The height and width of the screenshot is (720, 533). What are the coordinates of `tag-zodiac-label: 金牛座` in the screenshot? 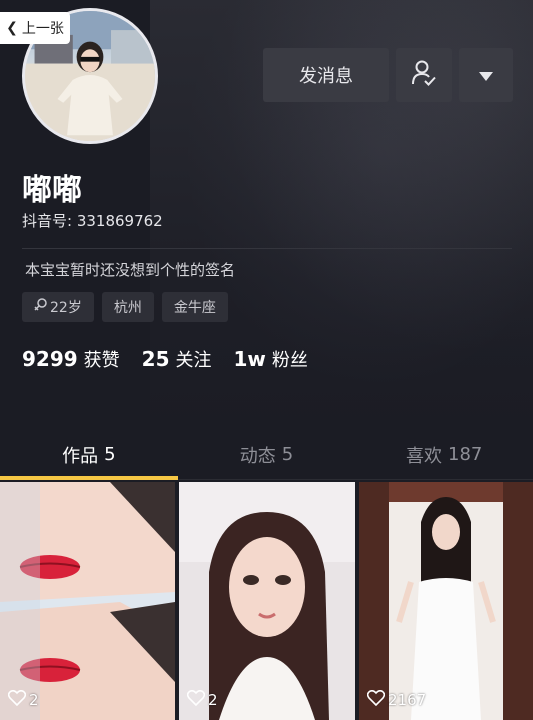 It's located at (194, 308).